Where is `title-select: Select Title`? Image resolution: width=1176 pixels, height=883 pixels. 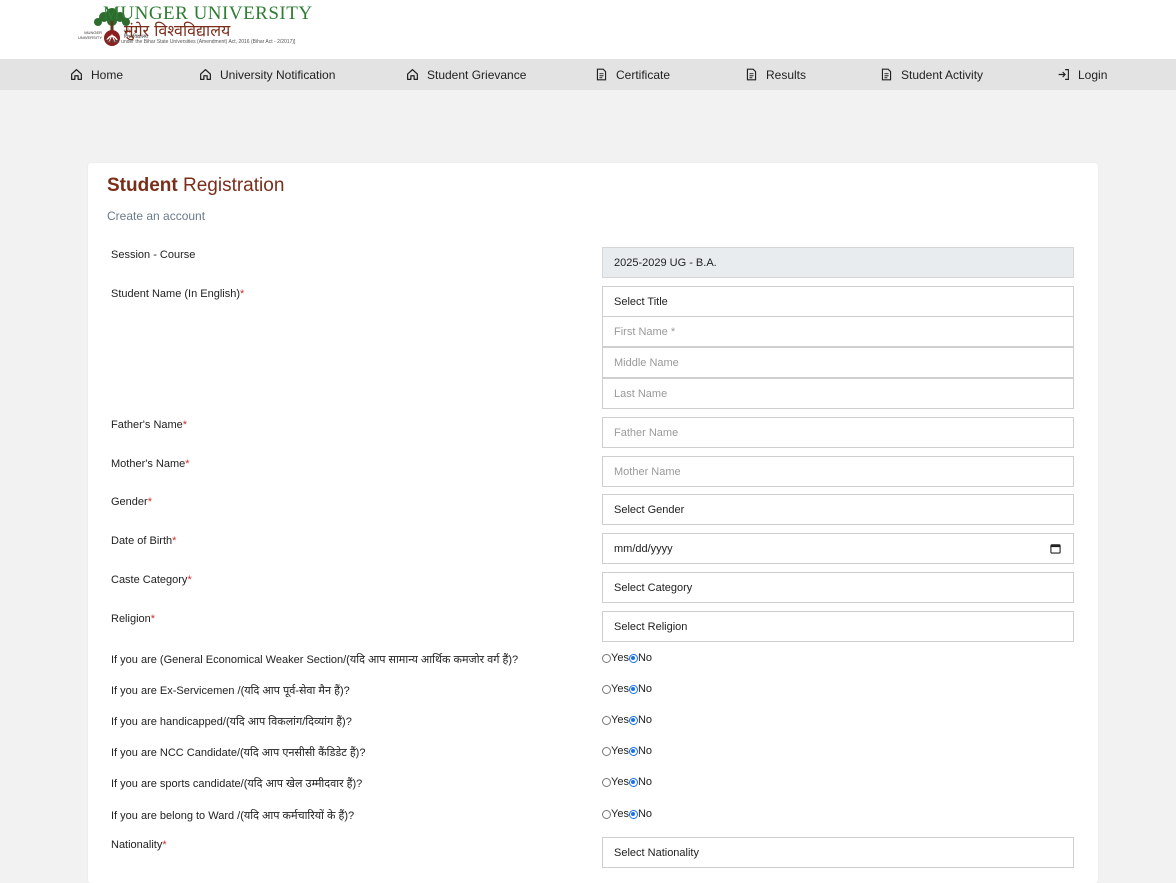 title-select: Select Title is located at coordinates (838, 301).